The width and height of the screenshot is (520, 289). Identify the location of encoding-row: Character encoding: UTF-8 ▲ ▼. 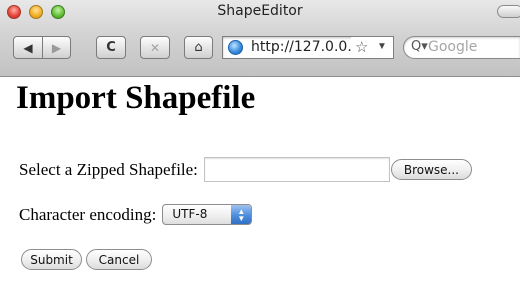
(136, 214).